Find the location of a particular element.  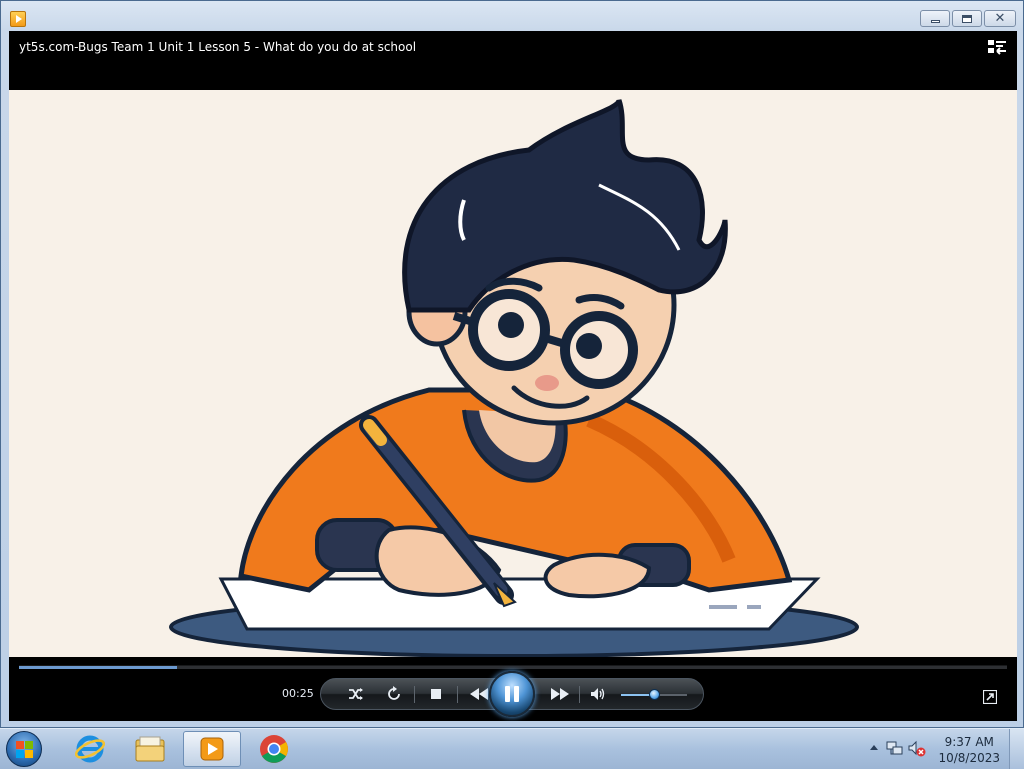

windows-logo-icon is located at coordinates (24, 749).